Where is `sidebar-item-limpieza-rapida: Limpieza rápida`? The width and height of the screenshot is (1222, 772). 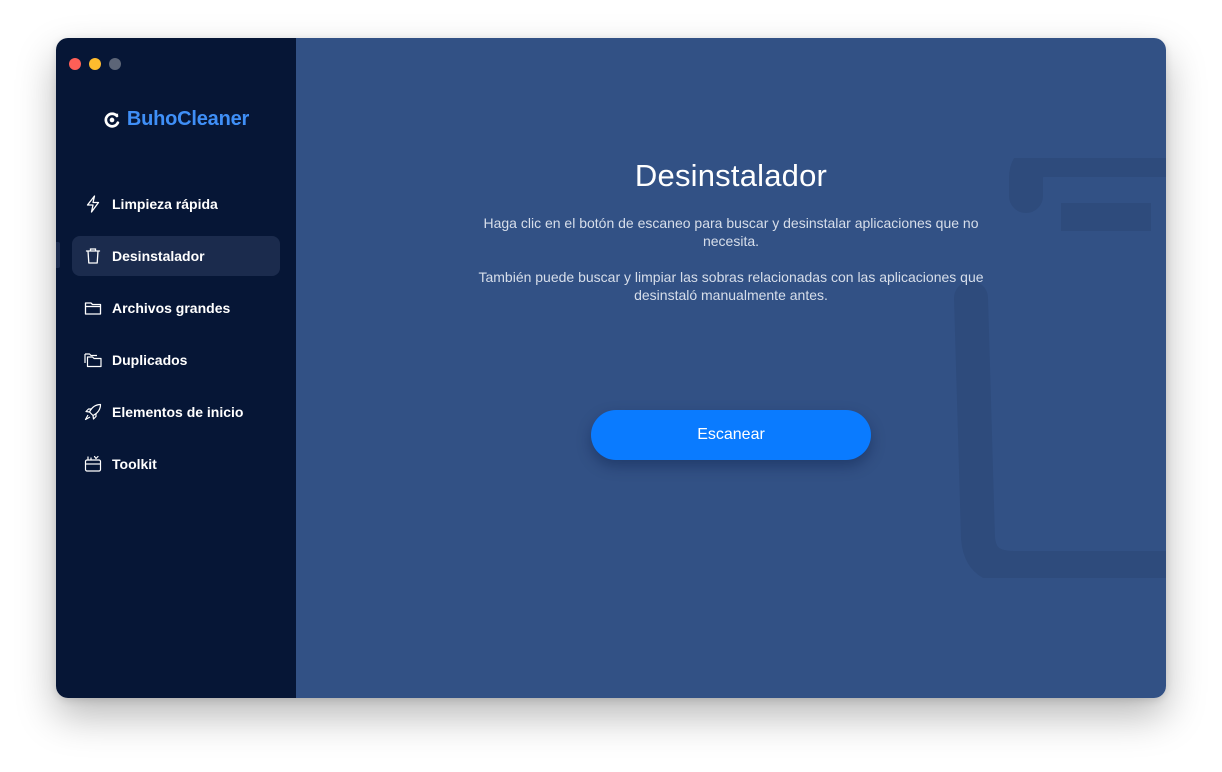 sidebar-item-limpieza-rapida: Limpieza rápida is located at coordinates (176, 204).